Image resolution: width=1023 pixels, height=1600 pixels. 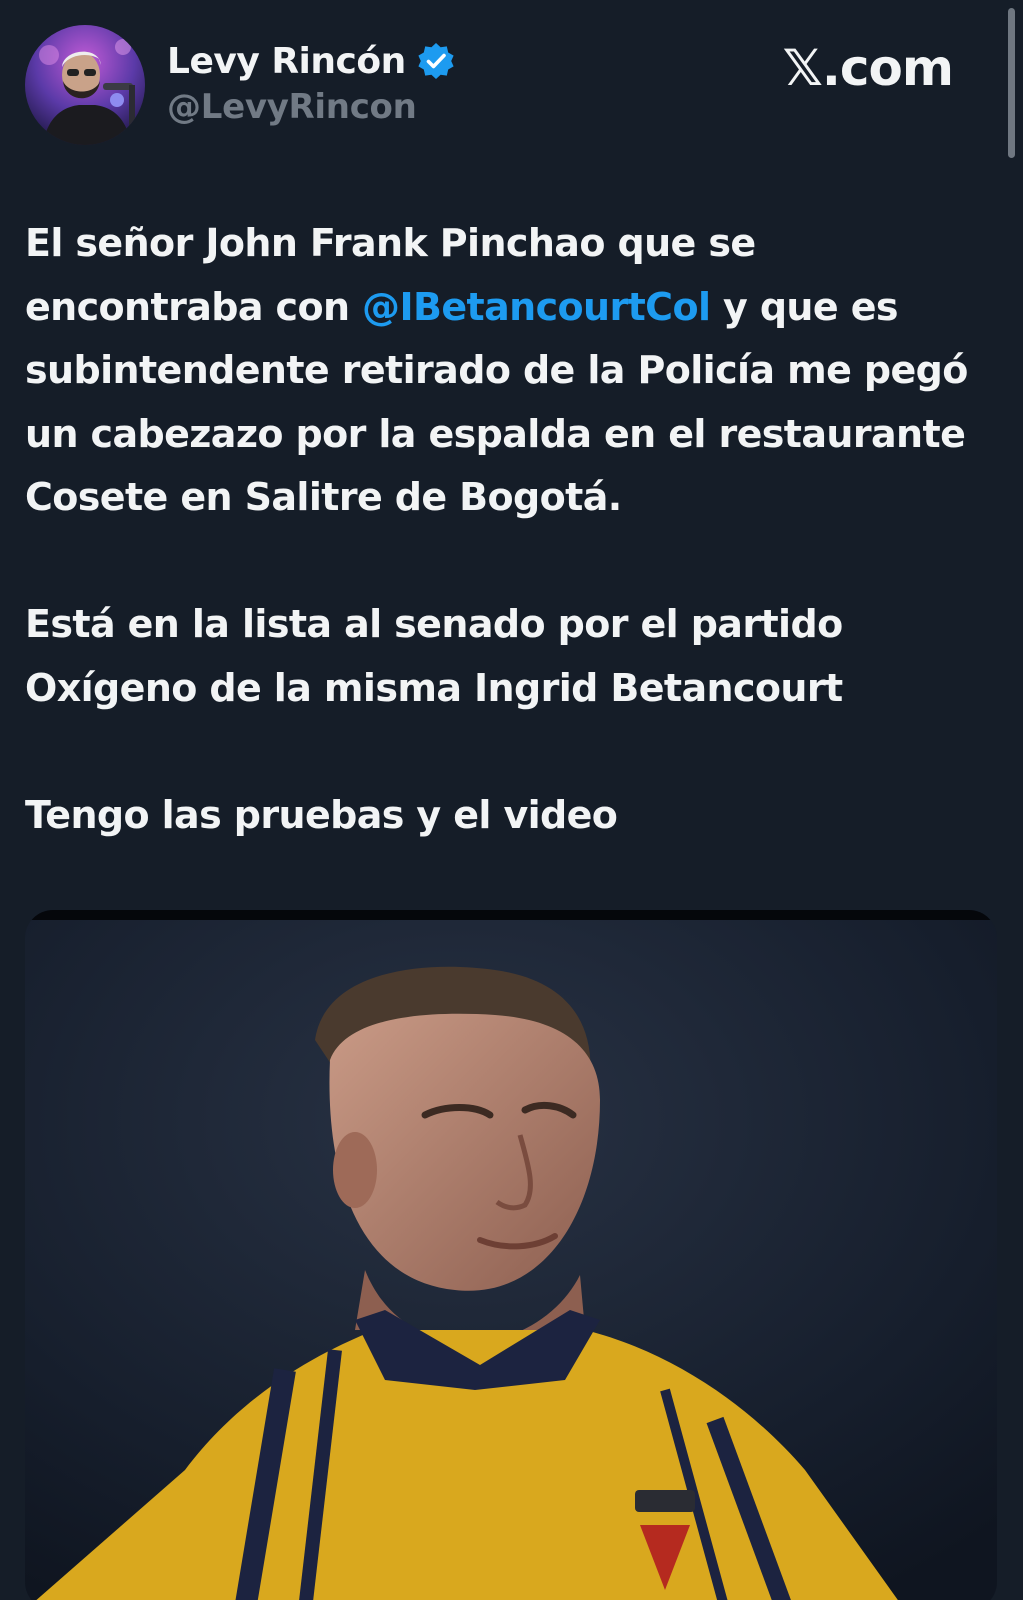 I want to click on tweet-paragraph-3: Tengo las pruebas y el video, so click(x=321, y=814).